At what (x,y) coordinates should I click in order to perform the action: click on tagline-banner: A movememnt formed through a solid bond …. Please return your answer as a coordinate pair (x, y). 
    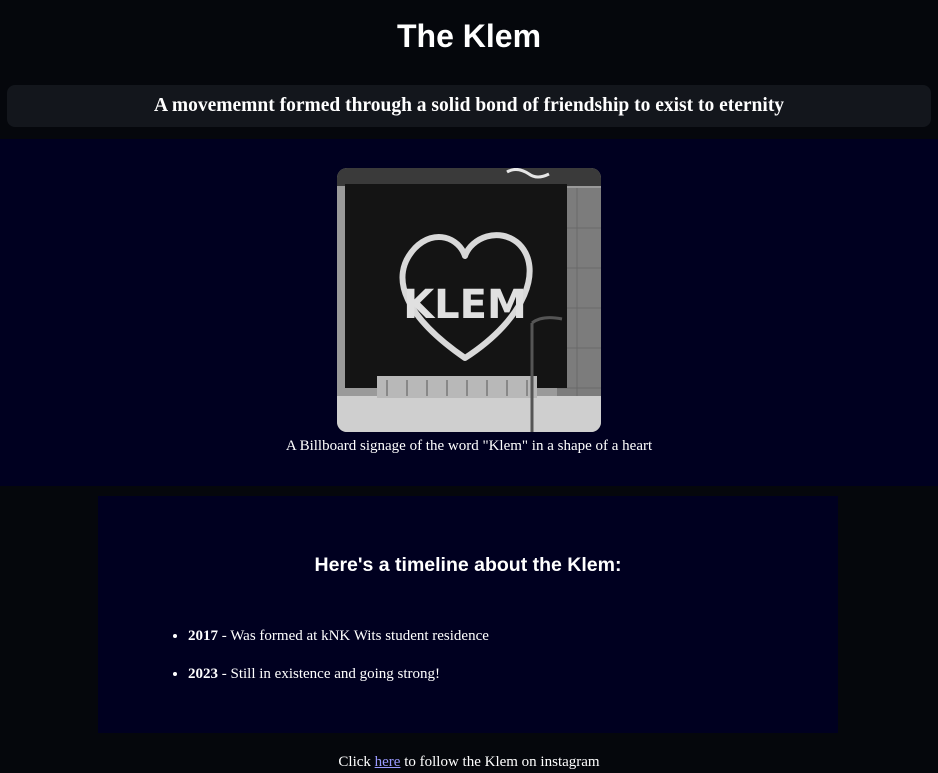
    Looking at the image, I should click on (469, 106).